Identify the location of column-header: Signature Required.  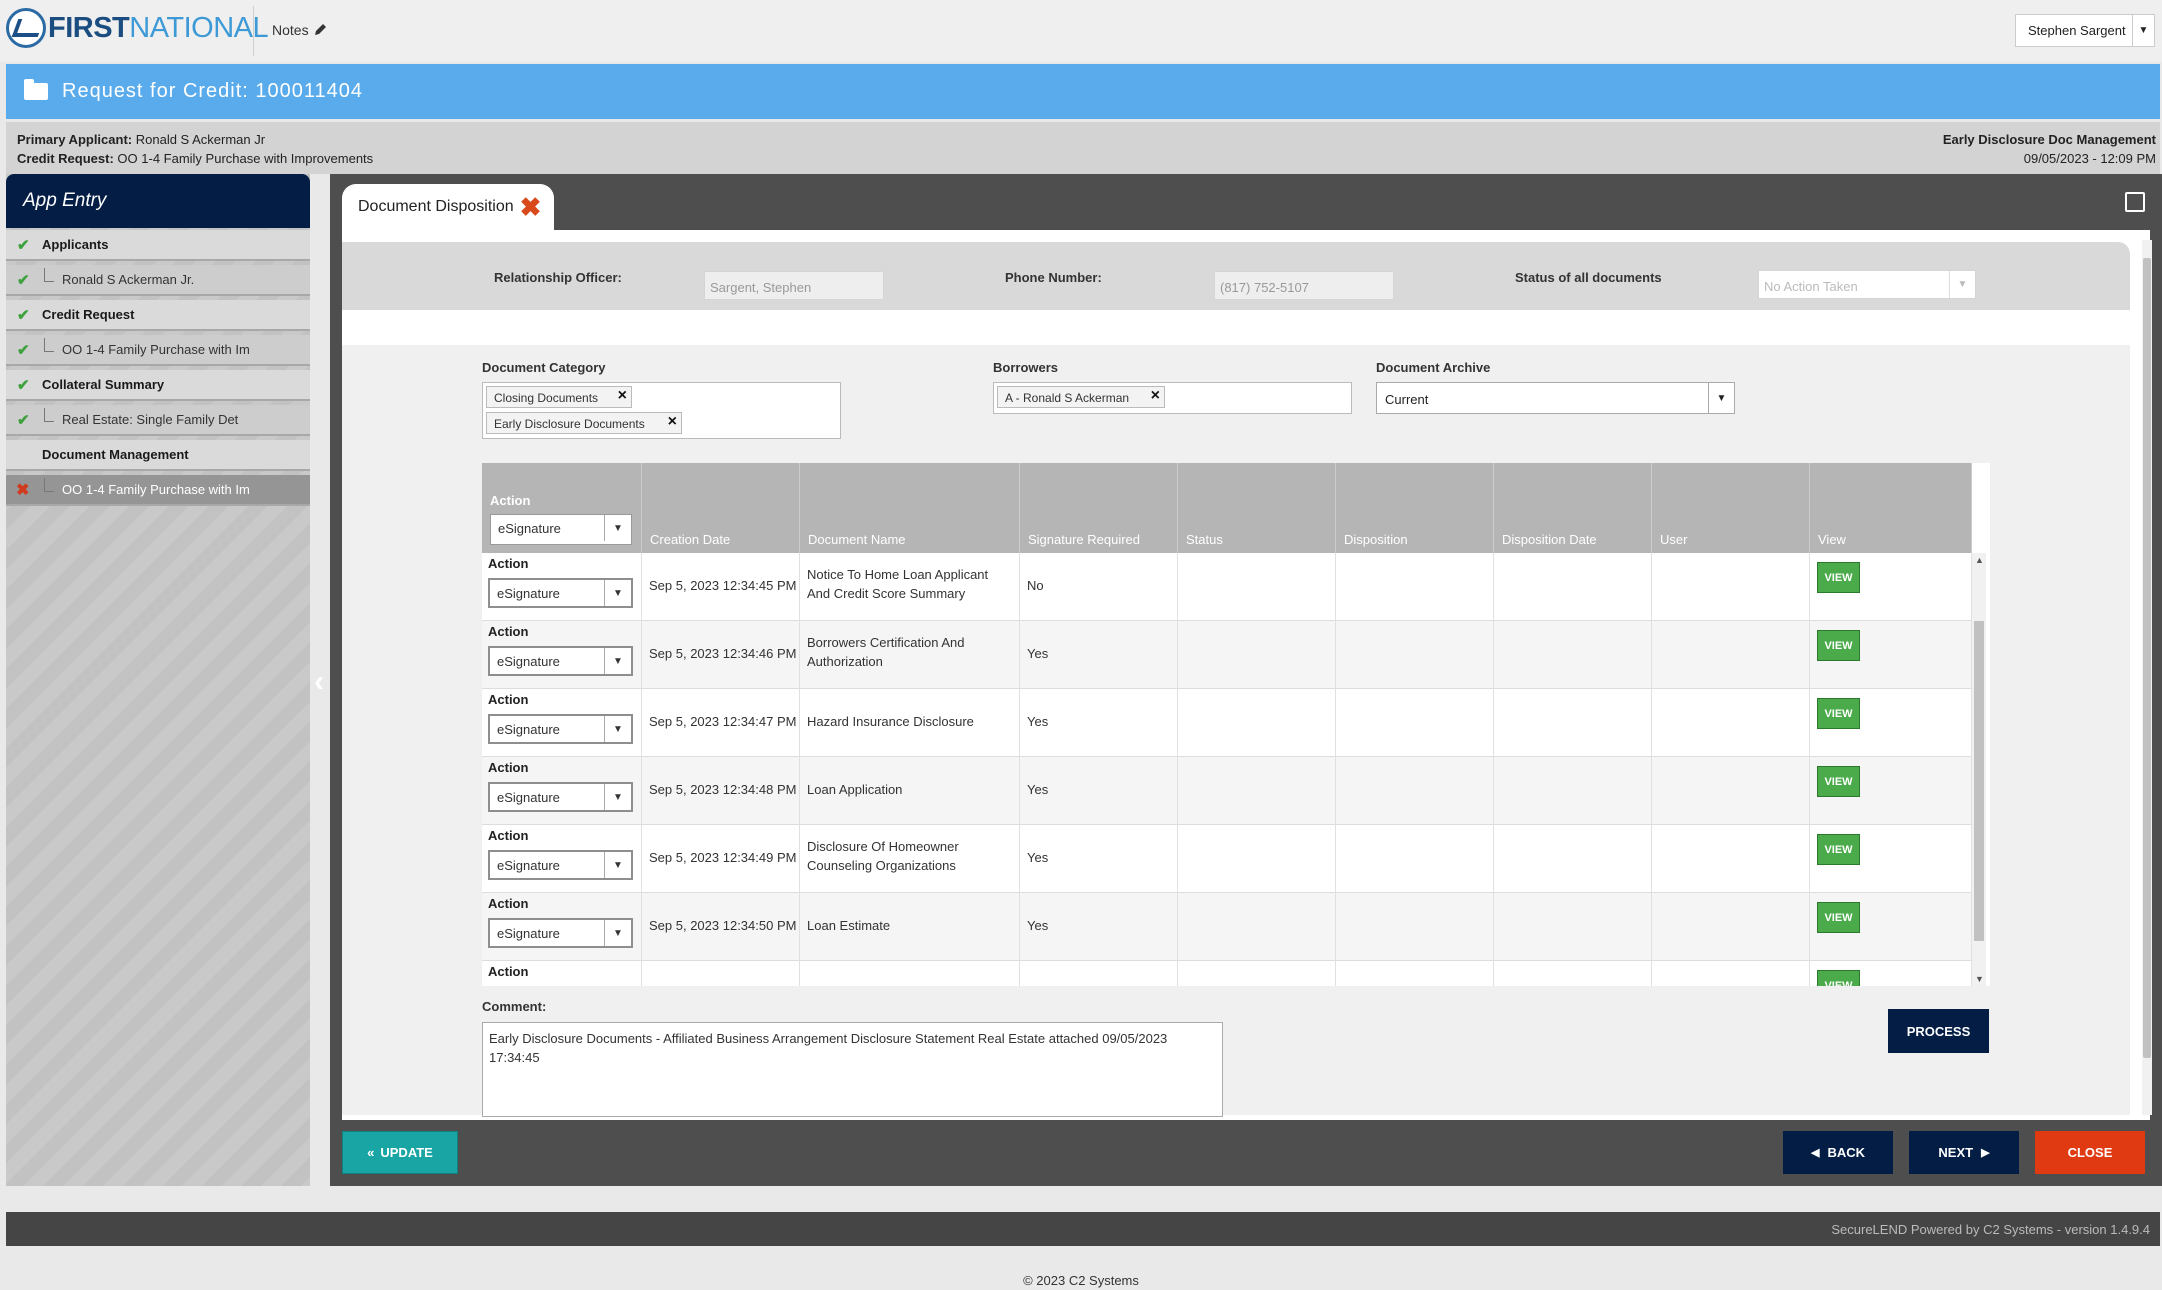
(1099, 508).